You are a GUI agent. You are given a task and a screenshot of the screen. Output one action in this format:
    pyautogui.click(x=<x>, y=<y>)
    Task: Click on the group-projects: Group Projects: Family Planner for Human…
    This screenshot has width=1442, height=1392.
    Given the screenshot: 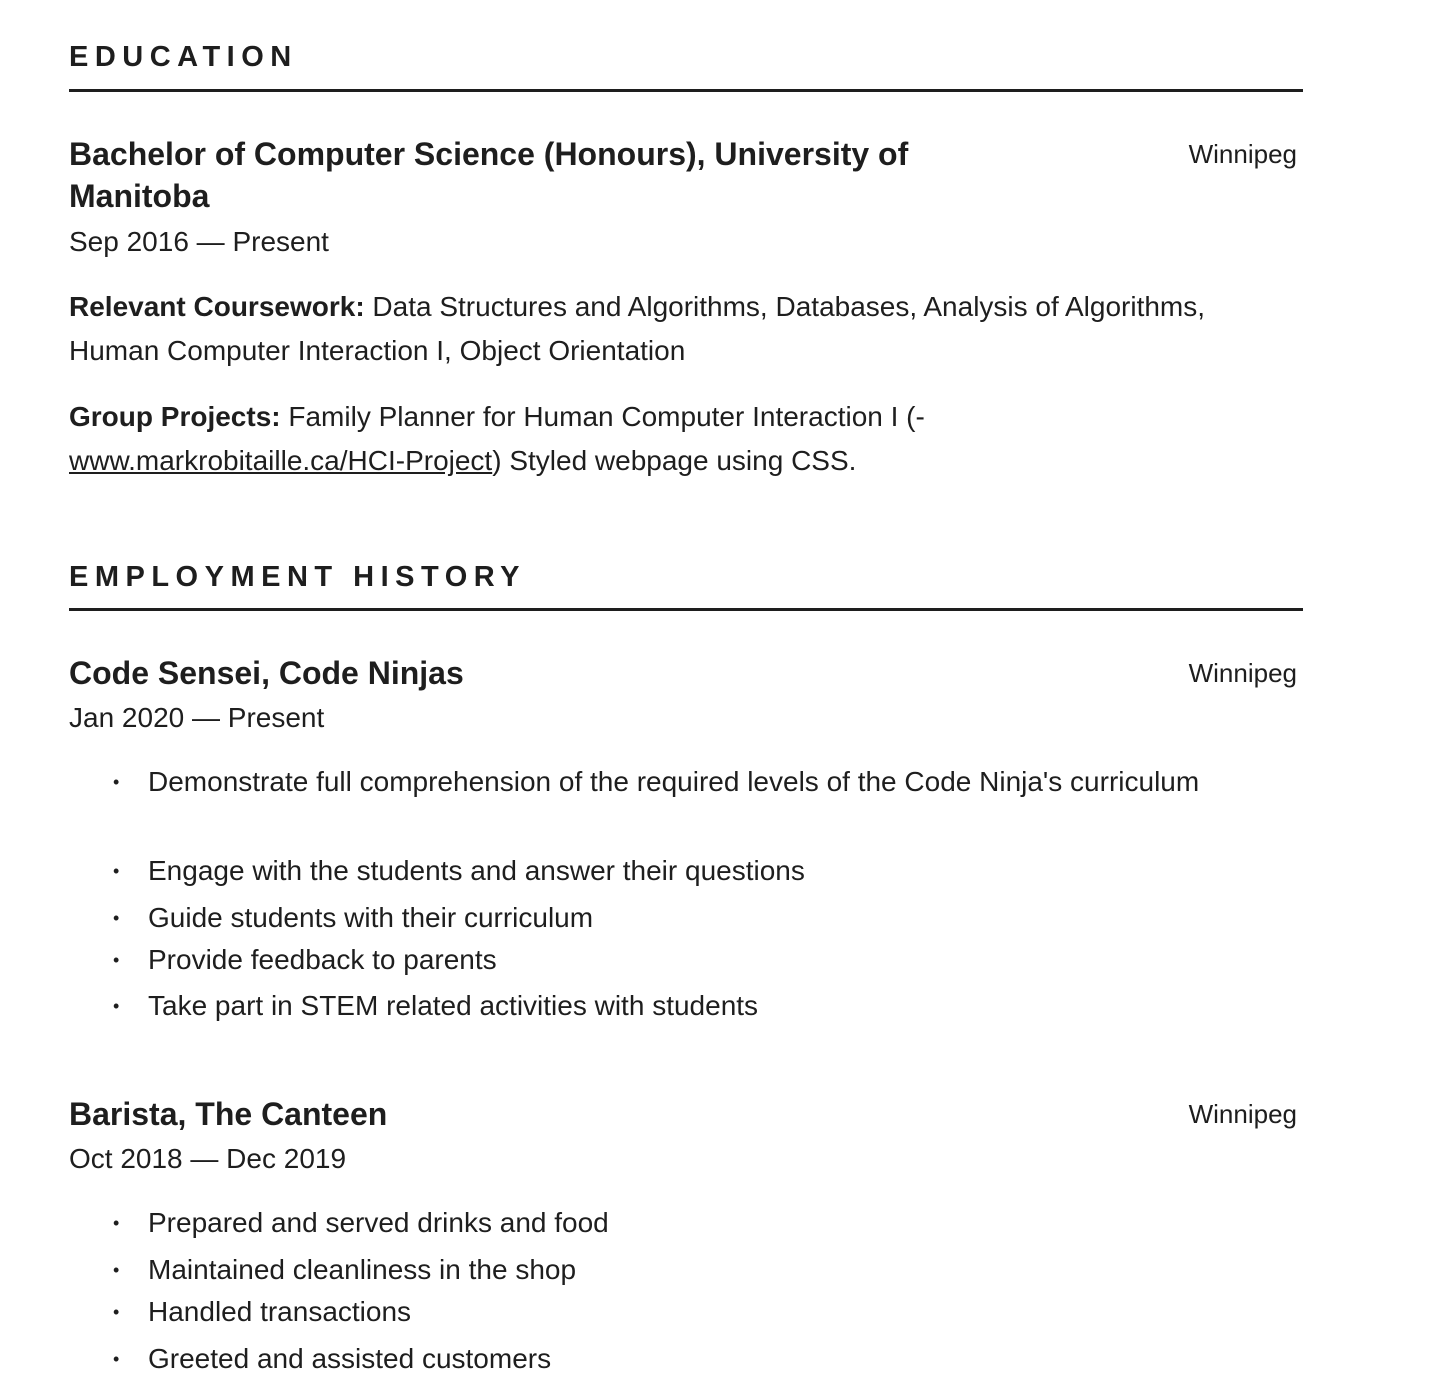 What is the action you would take?
    pyautogui.click(x=664, y=439)
    